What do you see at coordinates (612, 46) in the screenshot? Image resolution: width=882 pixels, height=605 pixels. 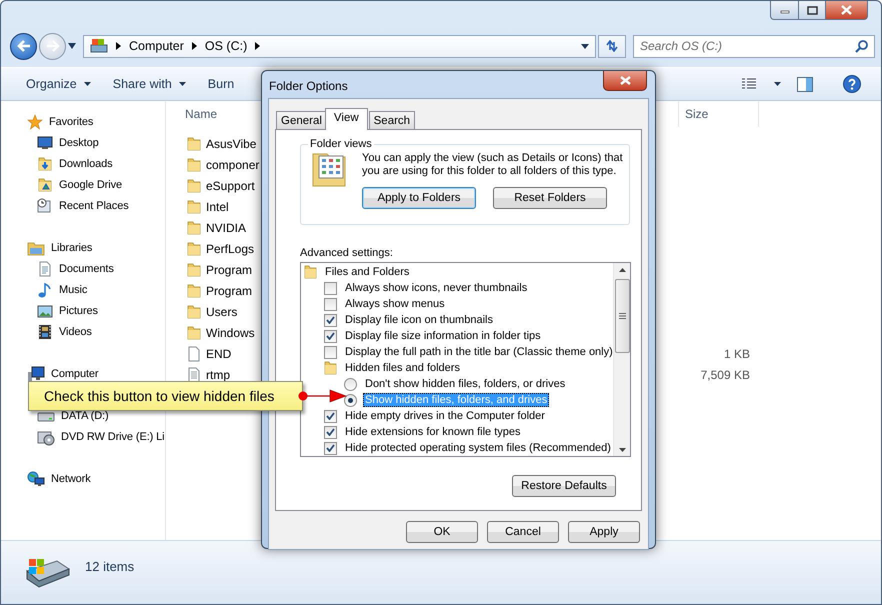 I see `refresh-button` at bounding box center [612, 46].